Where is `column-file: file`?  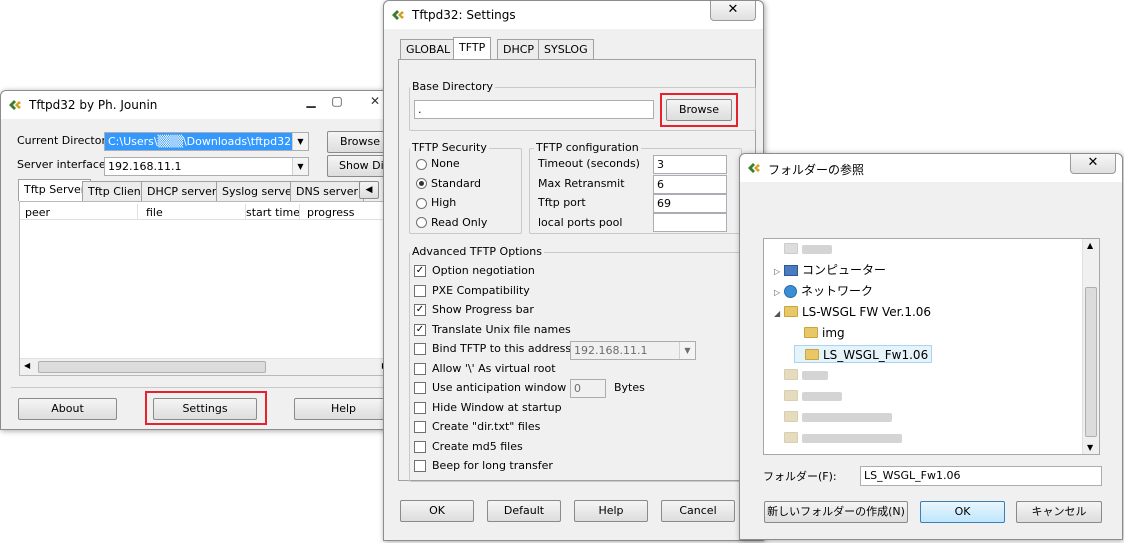 column-file: file is located at coordinates (154, 212).